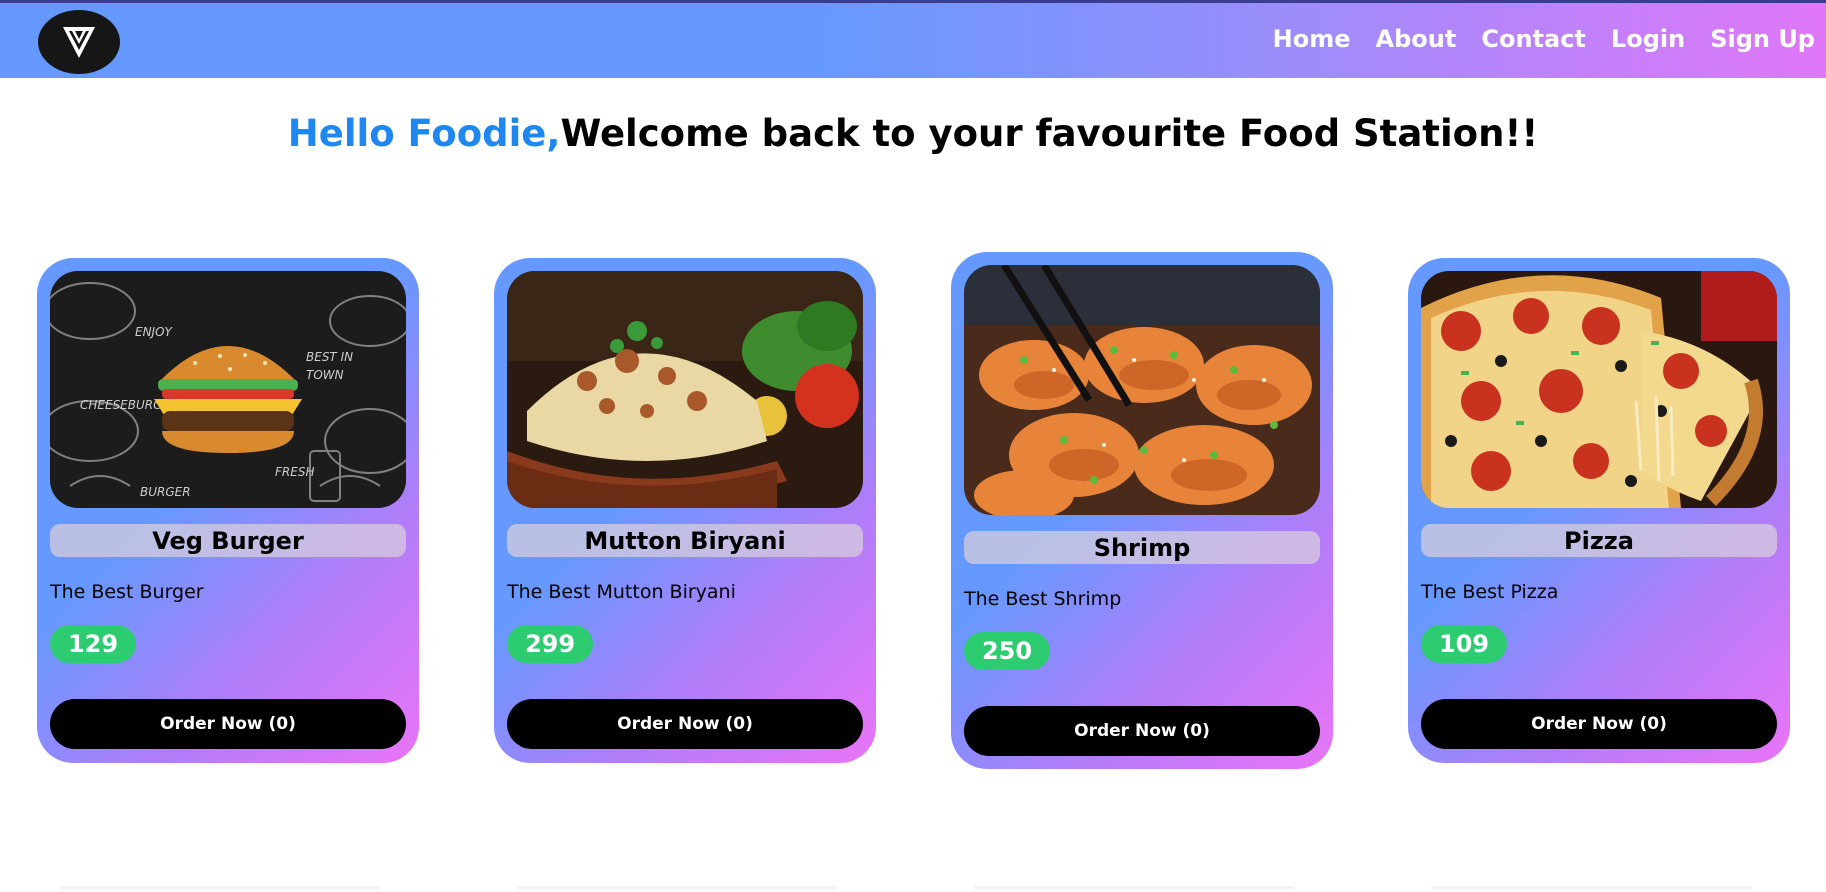 This screenshot has height=892, width=1826. I want to click on food-description: The Best Shrimp, so click(1043, 599).